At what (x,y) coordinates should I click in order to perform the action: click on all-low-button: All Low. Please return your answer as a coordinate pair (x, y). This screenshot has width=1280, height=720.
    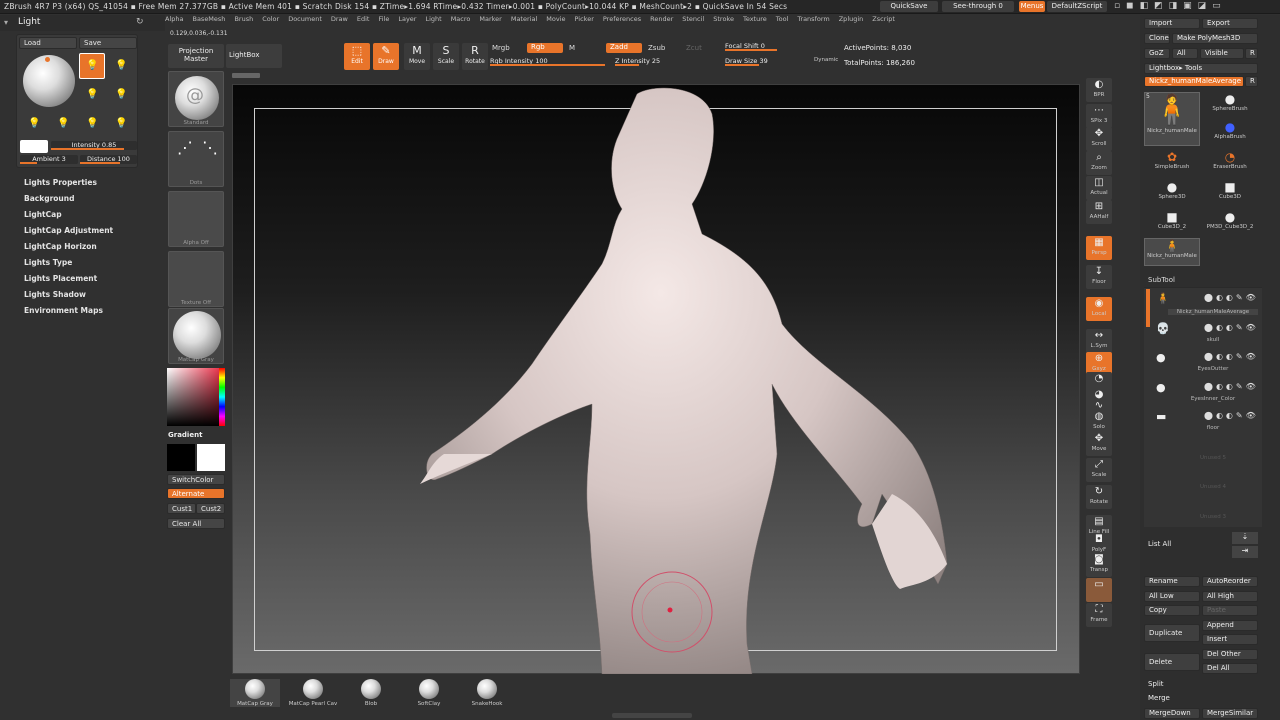
    Looking at the image, I should click on (1172, 596).